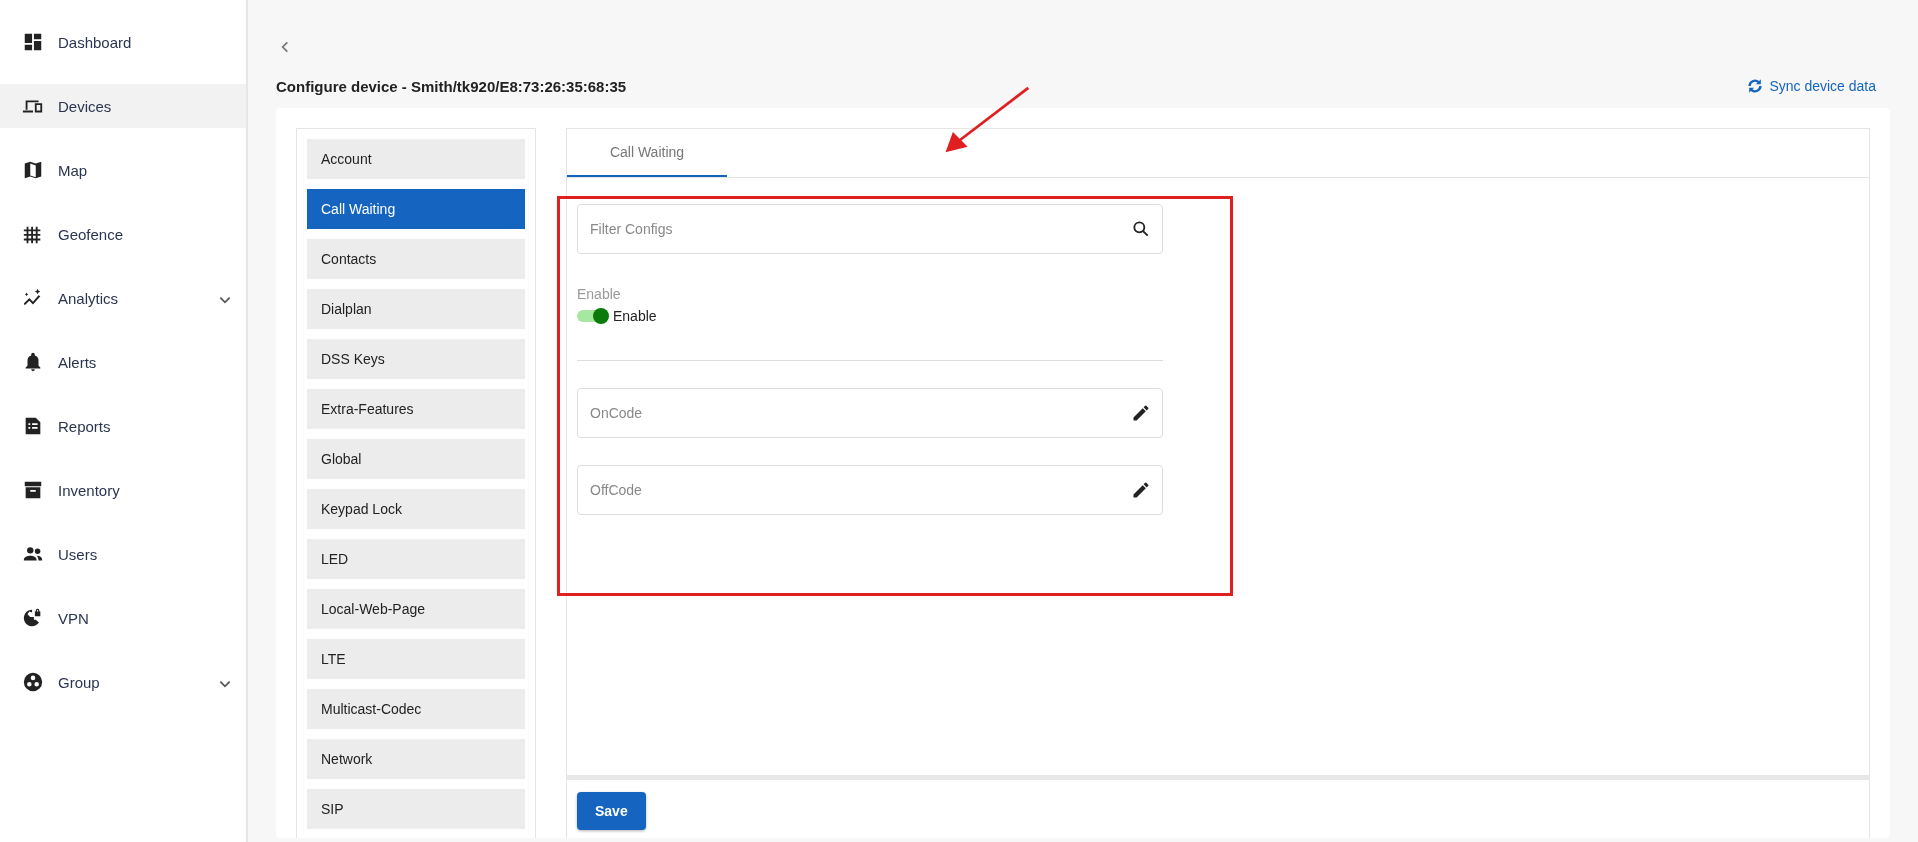  What do you see at coordinates (123, 426) in the screenshot?
I see `sidebar-item: Reports` at bounding box center [123, 426].